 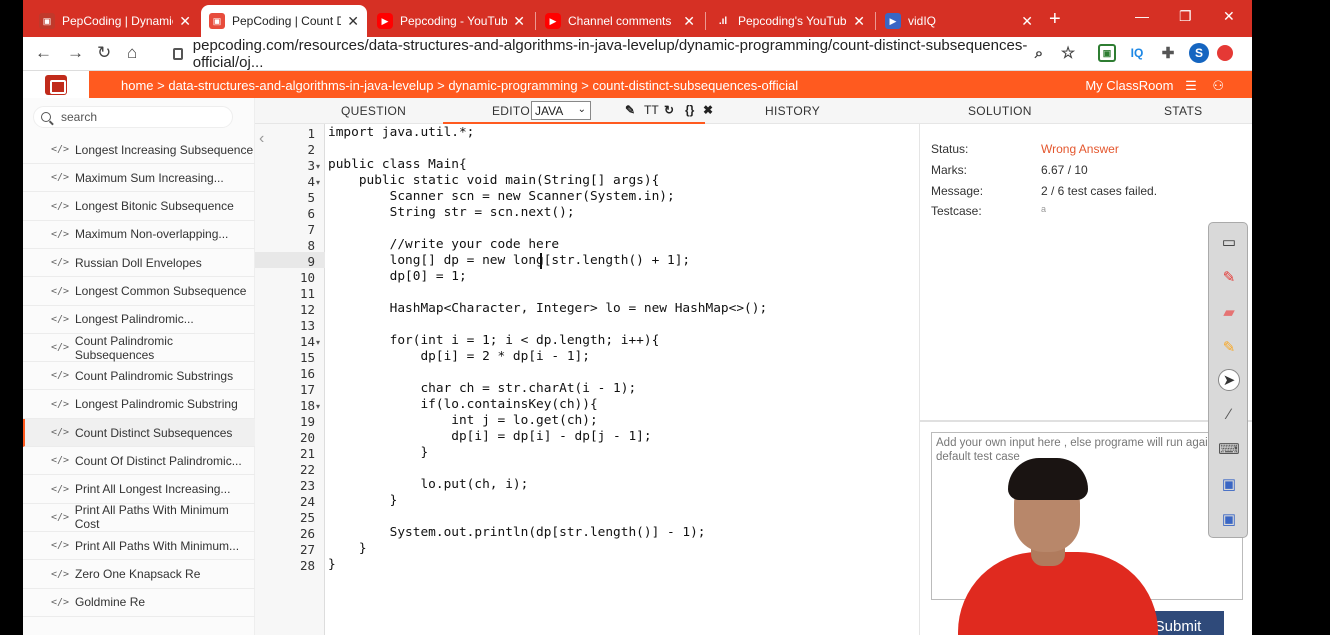 I want to click on tab-solution: SOLUTION, so click(x=1000, y=111).